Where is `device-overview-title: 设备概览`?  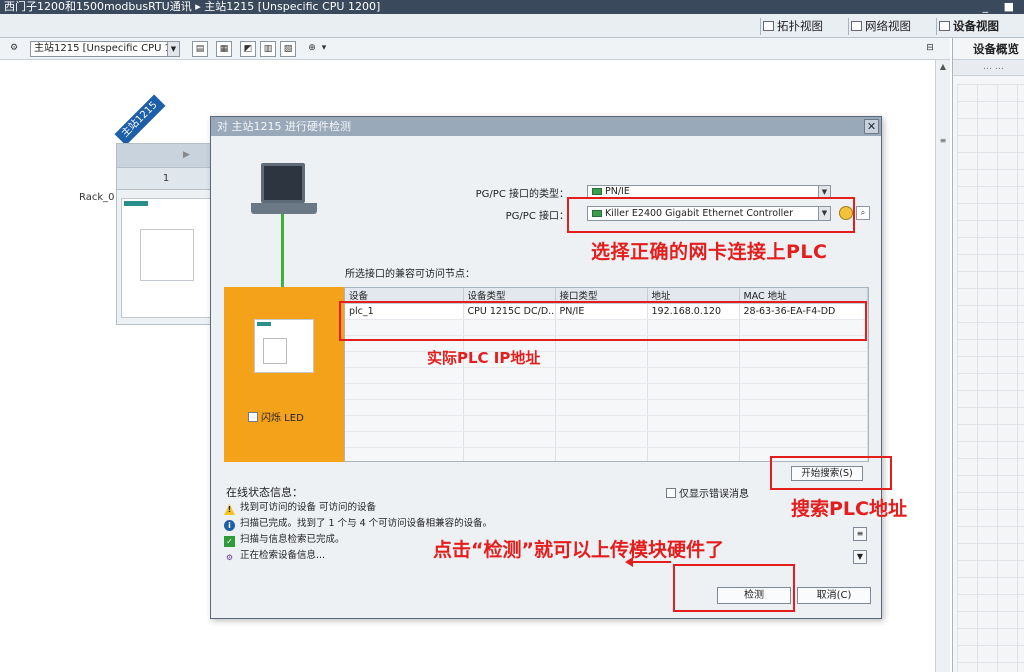 device-overview-title: 设备概览 is located at coordinates (988, 49).